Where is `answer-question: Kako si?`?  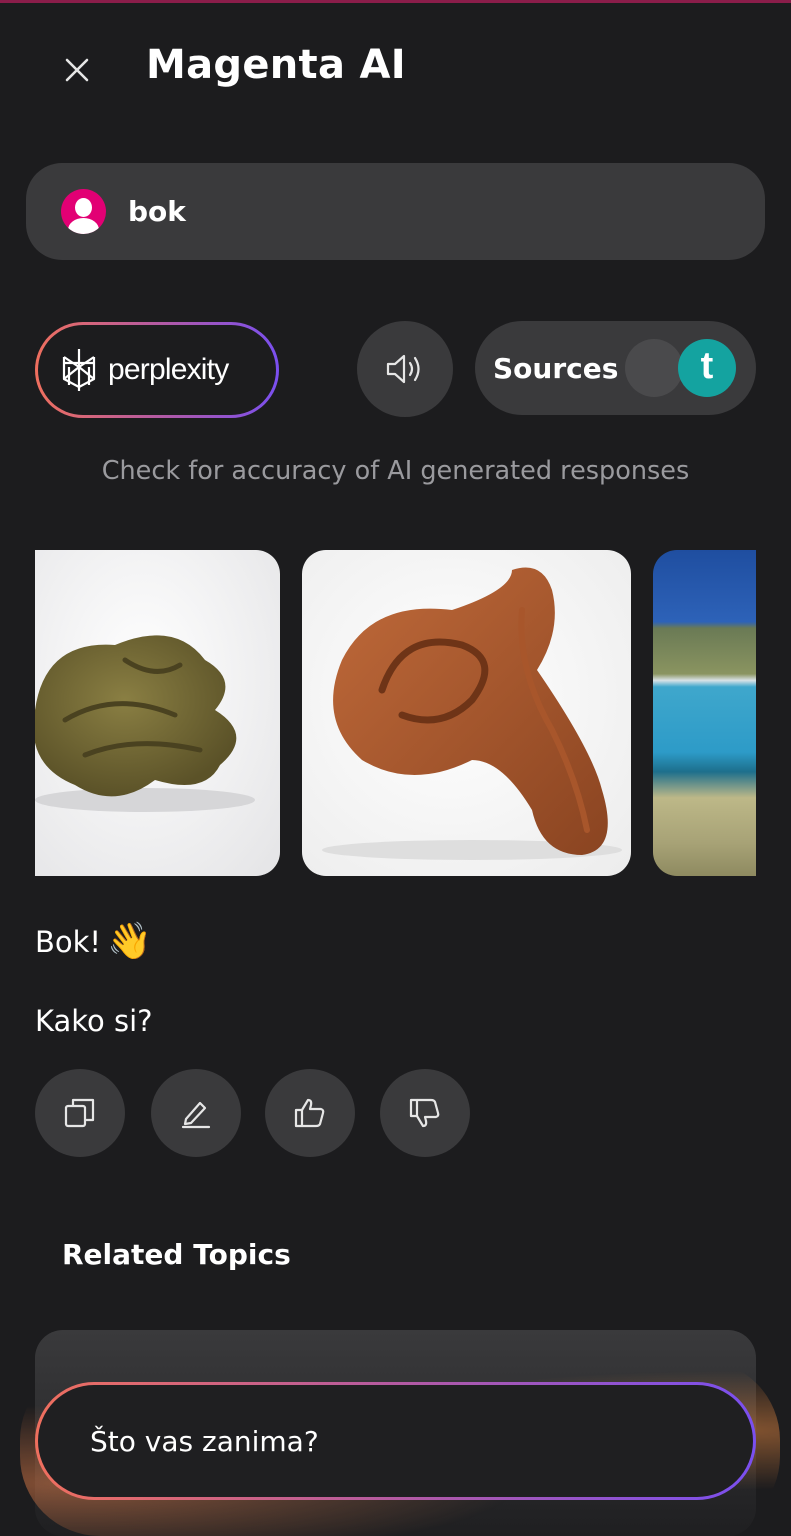
answer-question: Kako si? is located at coordinates (94, 1021).